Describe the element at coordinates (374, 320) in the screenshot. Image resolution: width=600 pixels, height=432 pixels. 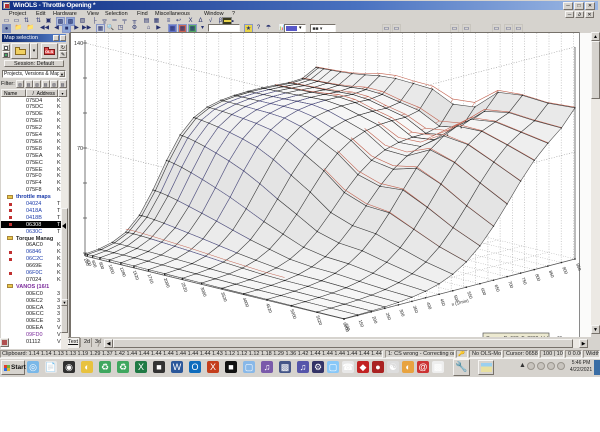
I see `svg-text: 200` at that location.